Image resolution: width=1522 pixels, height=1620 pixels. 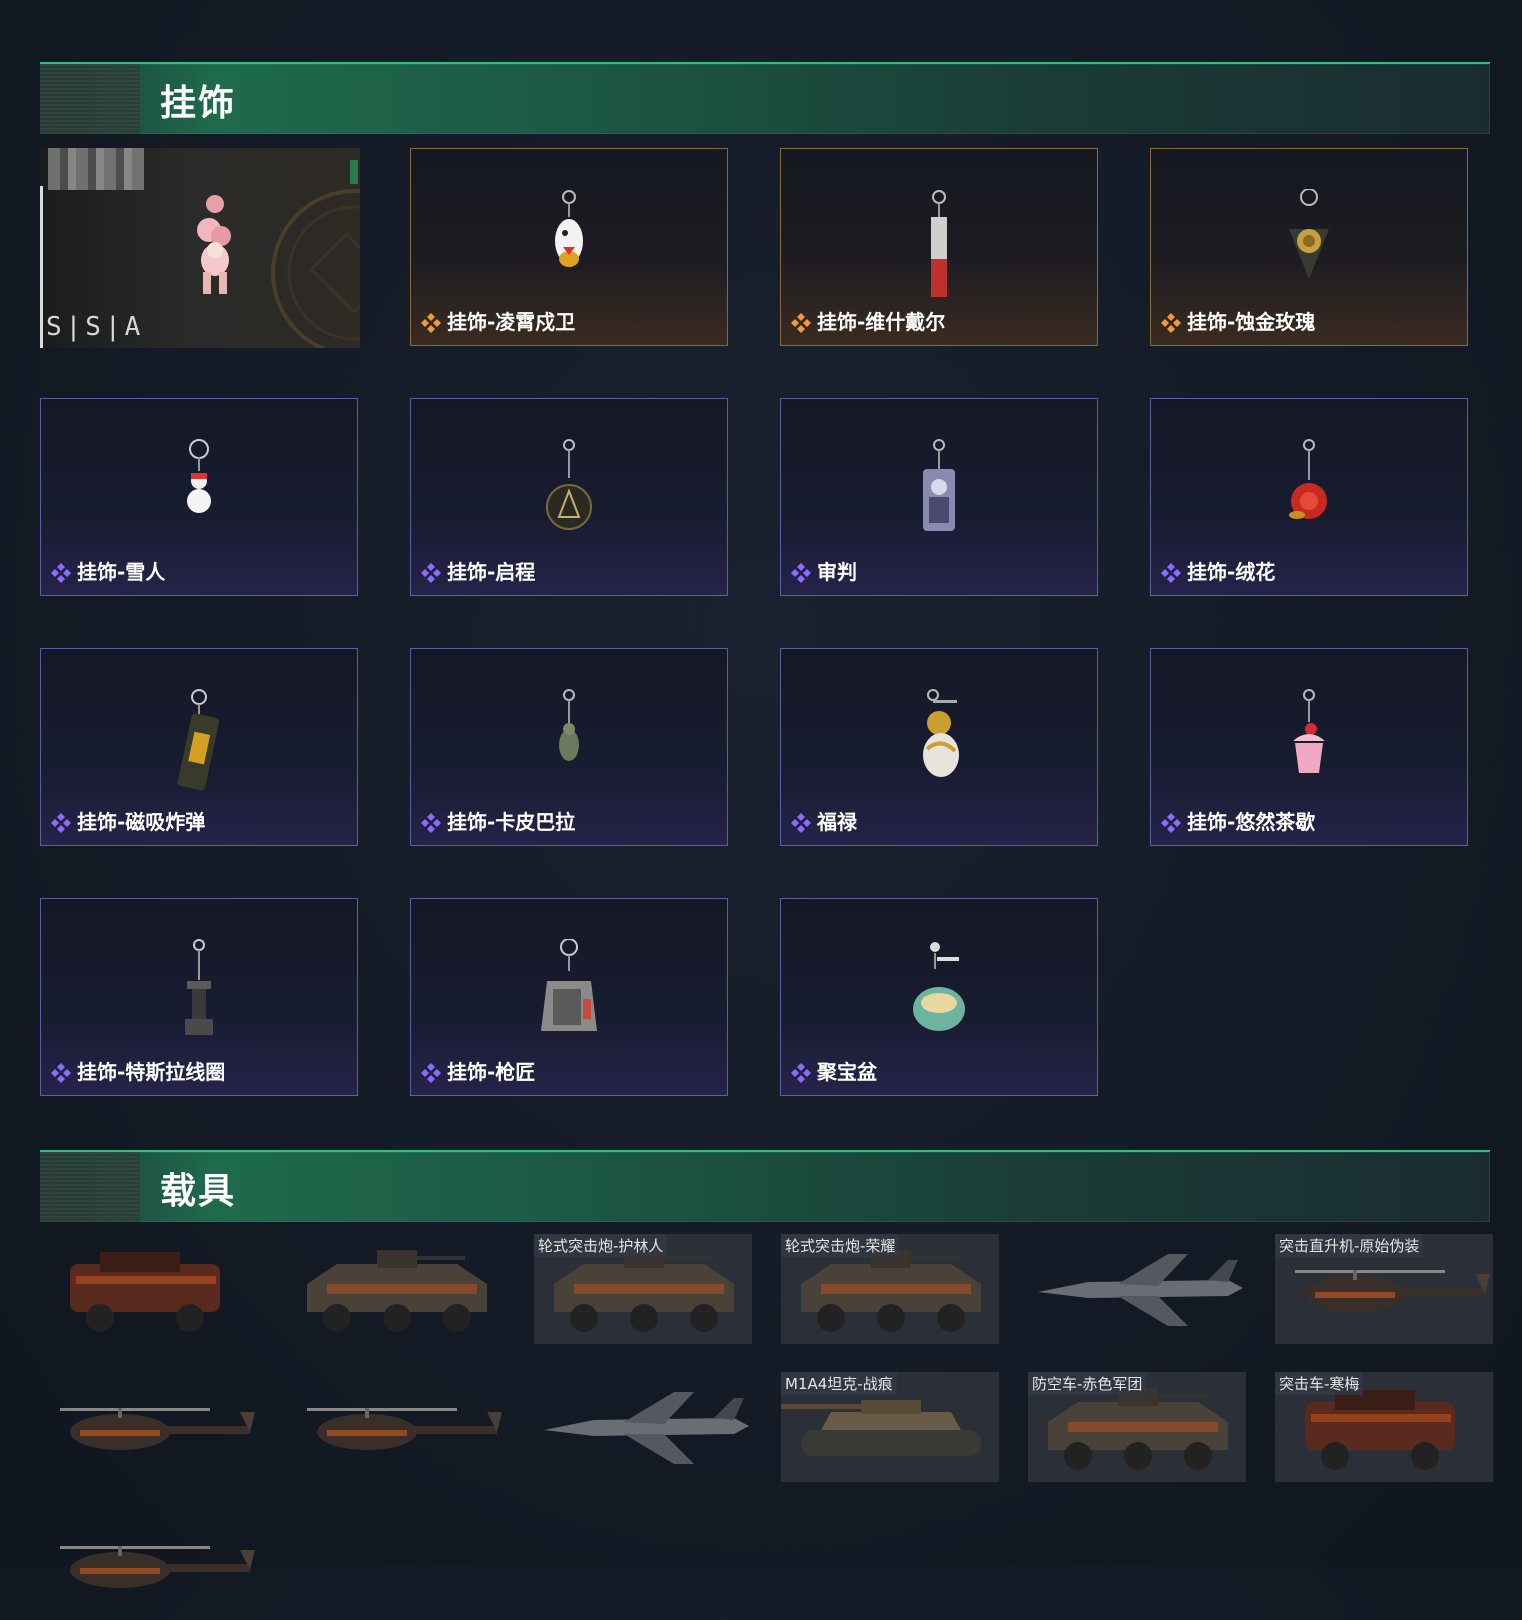 What do you see at coordinates (41, 267) in the screenshot?
I see `featured-left-line` at bounding box center [41, 267].